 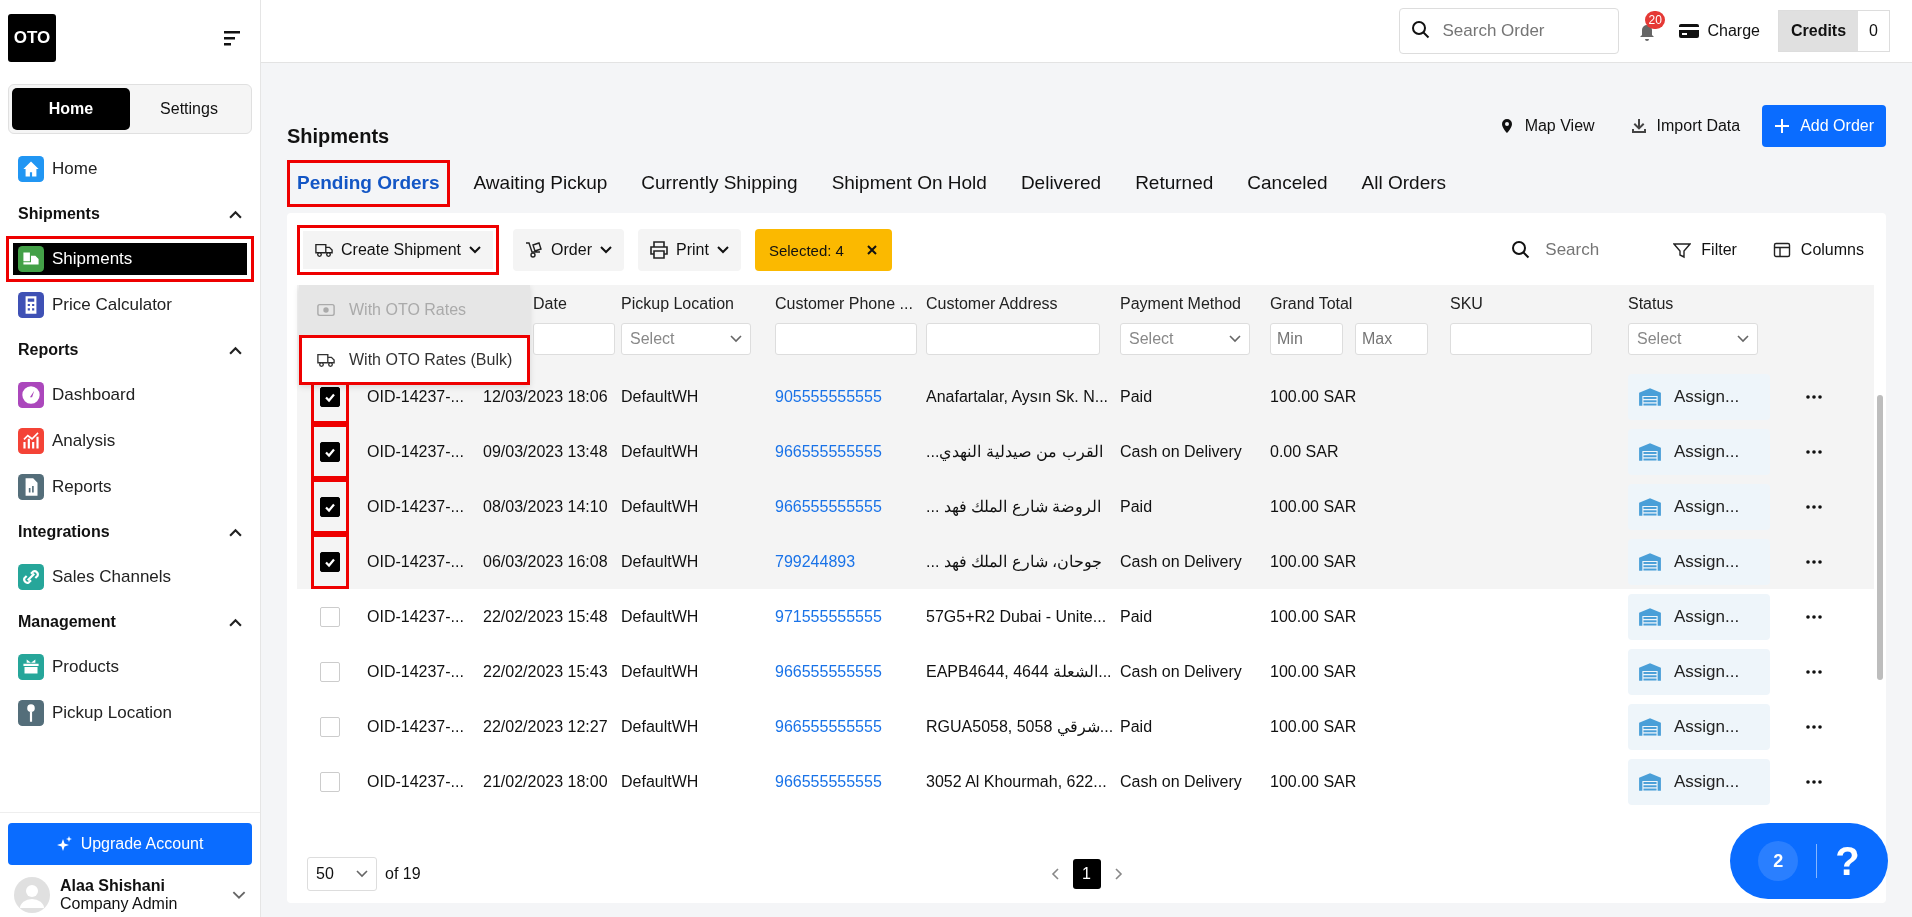 I want to click on add-order-button: Add Order, so click(x=1824, y=125).